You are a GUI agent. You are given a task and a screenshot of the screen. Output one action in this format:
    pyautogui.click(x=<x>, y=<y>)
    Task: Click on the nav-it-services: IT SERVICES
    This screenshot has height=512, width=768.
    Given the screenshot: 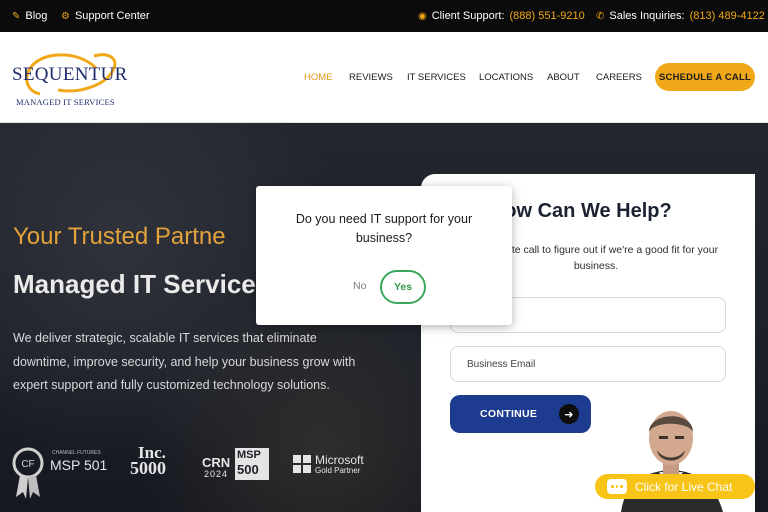 What is the action you would take?
    pyautogui.click(x=436, y=77)
    